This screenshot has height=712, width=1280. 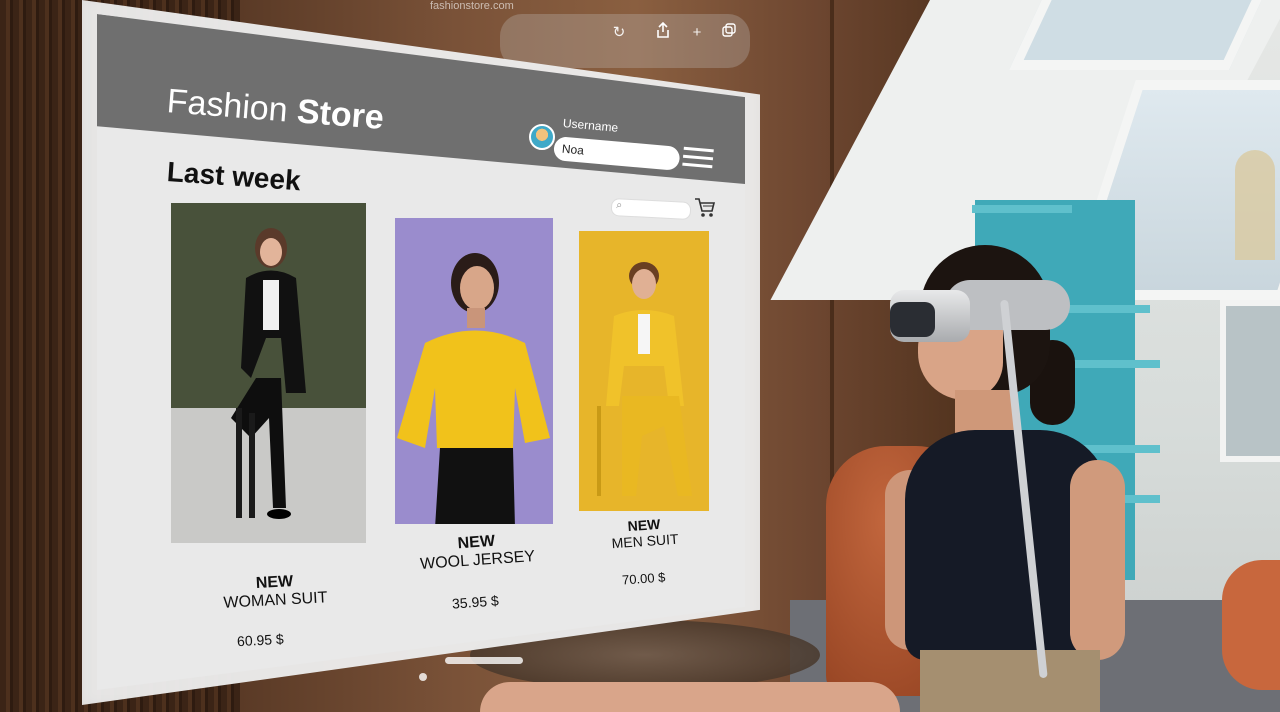 I want to click on section-title: Last week, so click(x=233, y=176).